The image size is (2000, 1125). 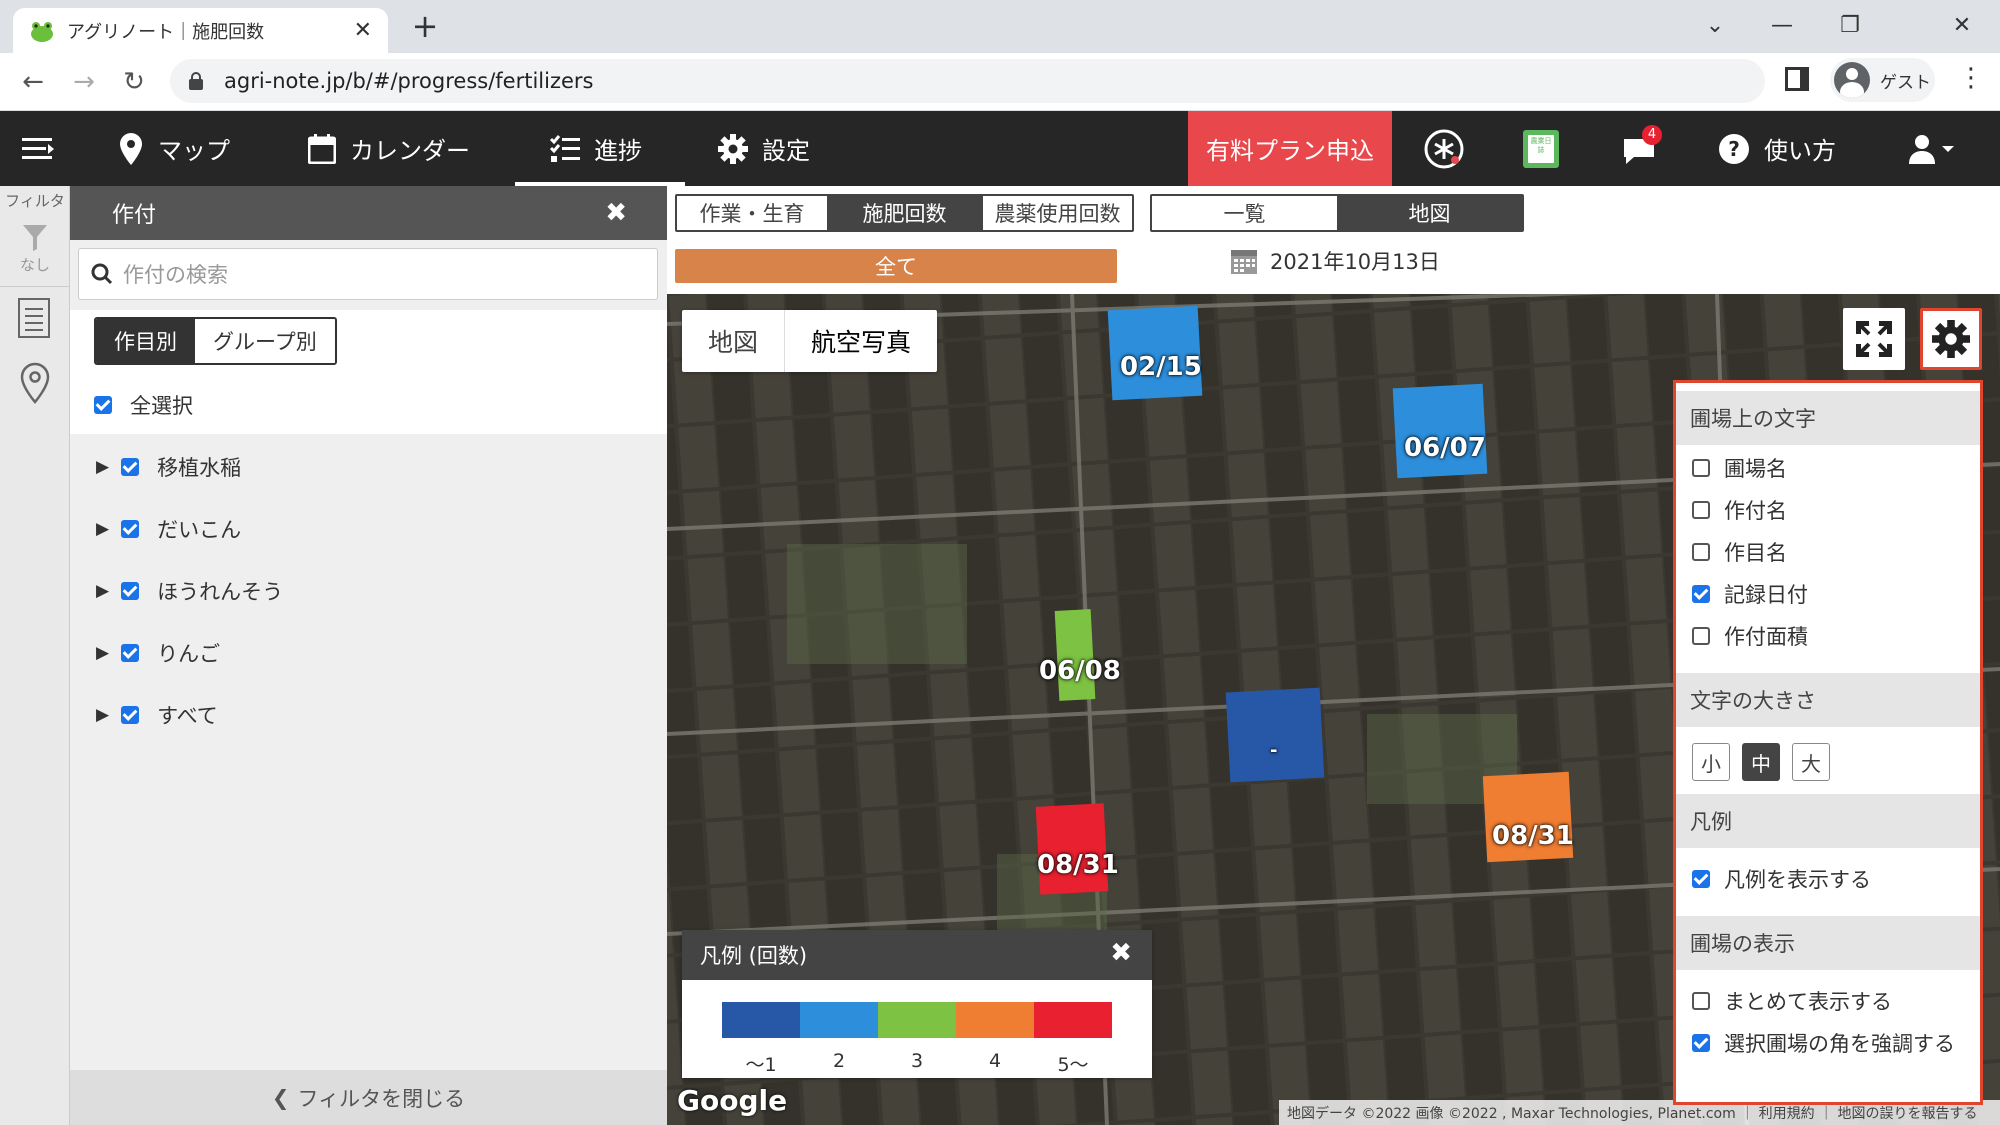 What do you see at coordinates (1761, 762) in the screenshot?
I see `size-medium-button: 中` at bounding box center [1761, 762].